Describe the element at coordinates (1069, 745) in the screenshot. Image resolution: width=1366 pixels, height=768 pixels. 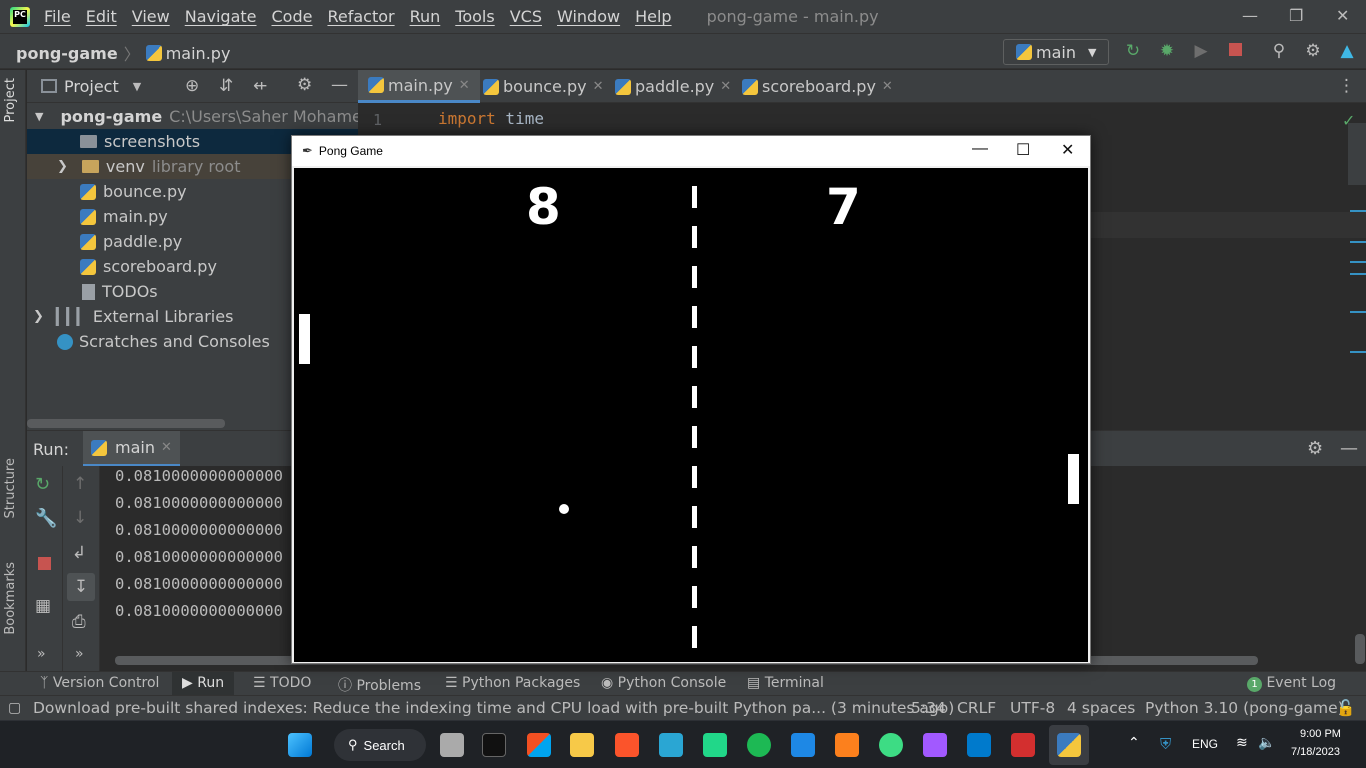
I see `python-app-taskbar-item` at that location.